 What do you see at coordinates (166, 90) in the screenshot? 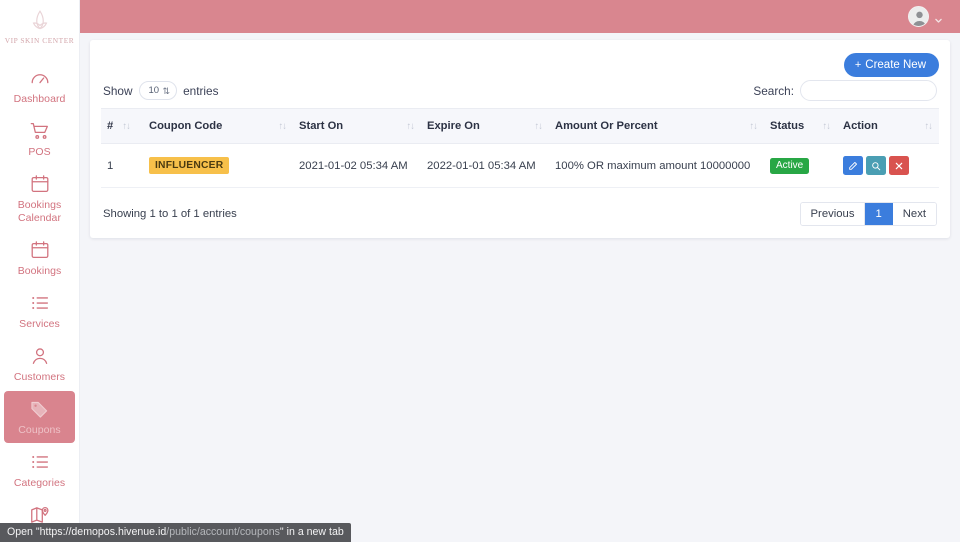
I see `select-spinner-icon: ⇅` at bounding box center [166, 90].